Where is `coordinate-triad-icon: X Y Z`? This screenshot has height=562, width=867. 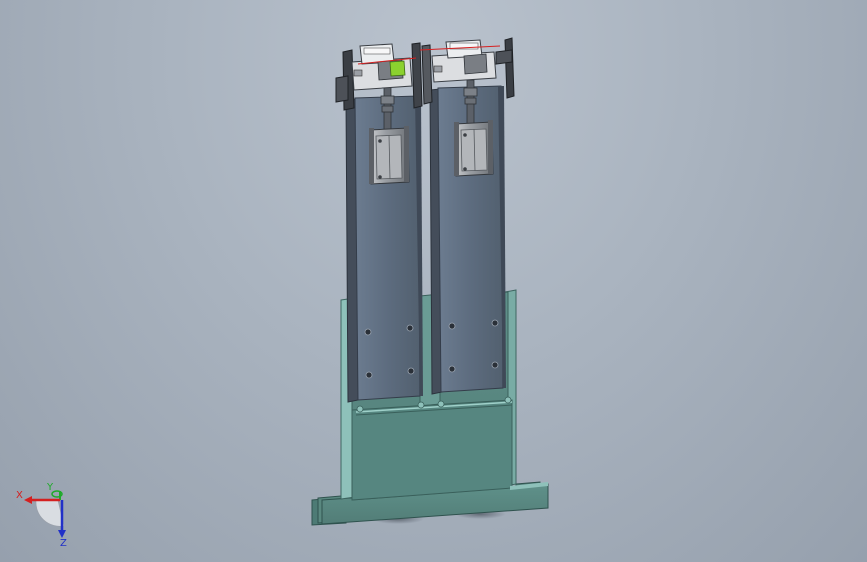 coordinate-triad-icon: X Y Z is located at coordinates (46, 513).